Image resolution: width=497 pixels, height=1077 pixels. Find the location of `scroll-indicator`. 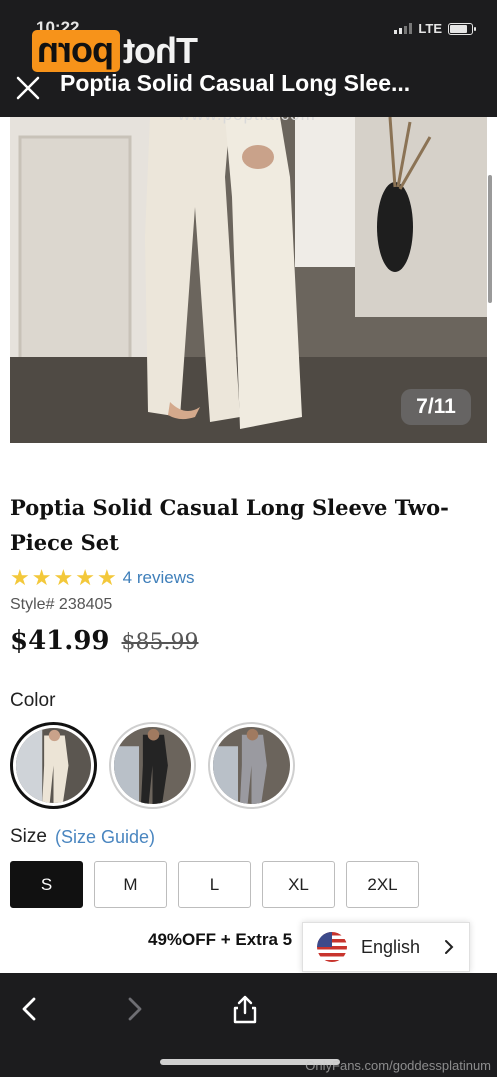

scroll-indicator is located at coordinates (490, 239).